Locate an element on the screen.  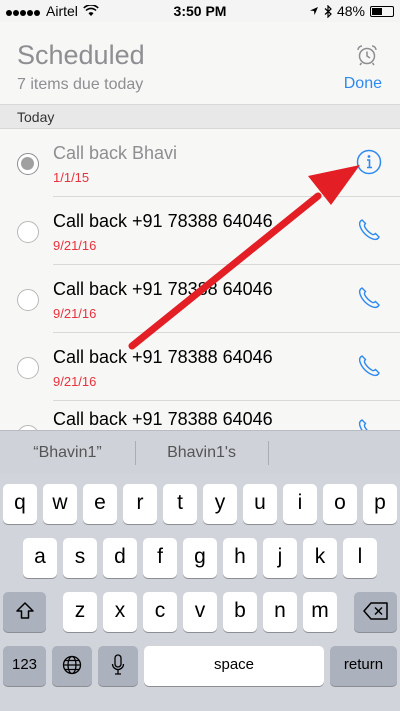
section-header-today: Today is located at coordinates (200, 116).